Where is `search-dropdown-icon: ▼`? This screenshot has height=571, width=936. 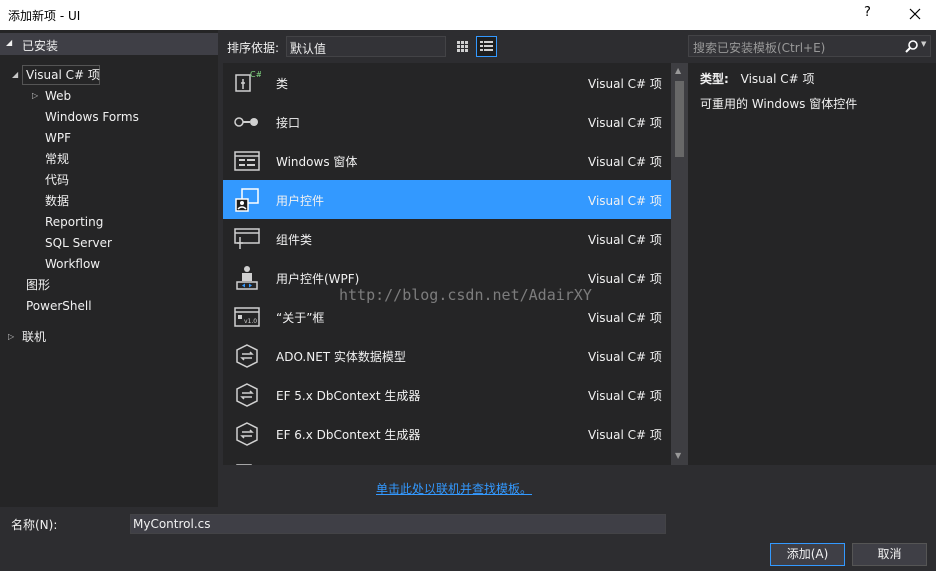
search-dropdown-icon: ▼ is located at coordinates (923, 44).